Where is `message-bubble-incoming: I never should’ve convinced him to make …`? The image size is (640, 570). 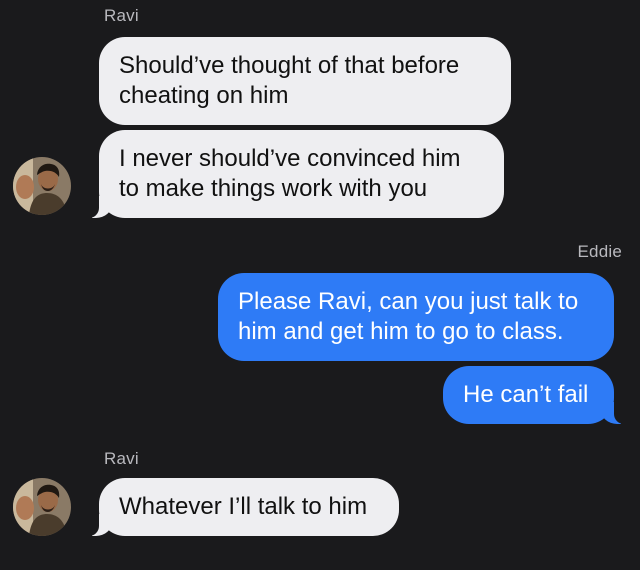
message-bubble-incoming: I never should’ve convinced him to make … is located at coordinates (288, 174).